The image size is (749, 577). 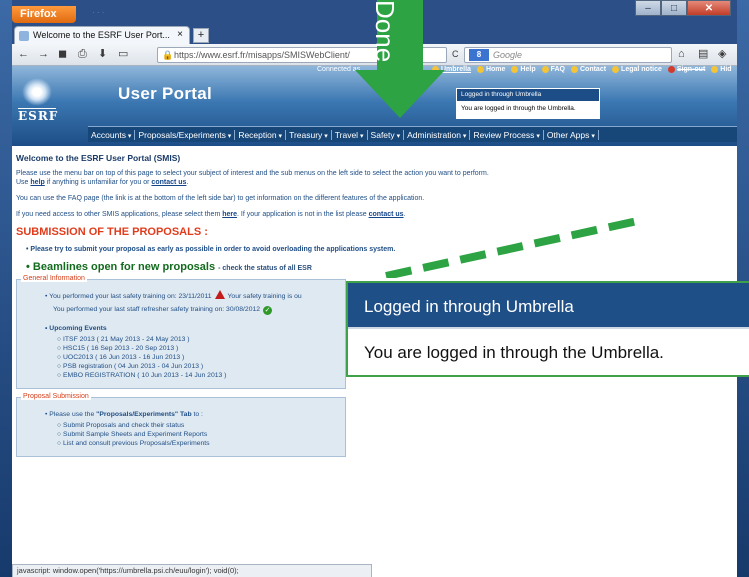 I want to click on tab-esrf-portal: Welcome to the ESRF User Port... ×, so click(x=102, y=35).